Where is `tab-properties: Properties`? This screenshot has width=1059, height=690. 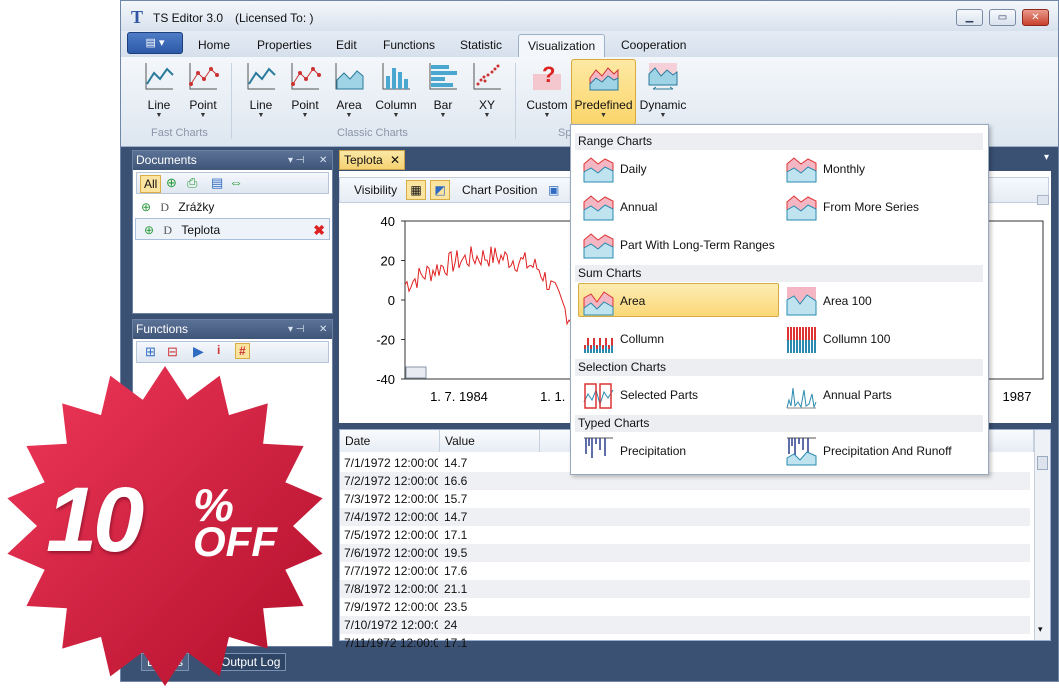 tab-properties: Properties is located at coordinates (284, 45).